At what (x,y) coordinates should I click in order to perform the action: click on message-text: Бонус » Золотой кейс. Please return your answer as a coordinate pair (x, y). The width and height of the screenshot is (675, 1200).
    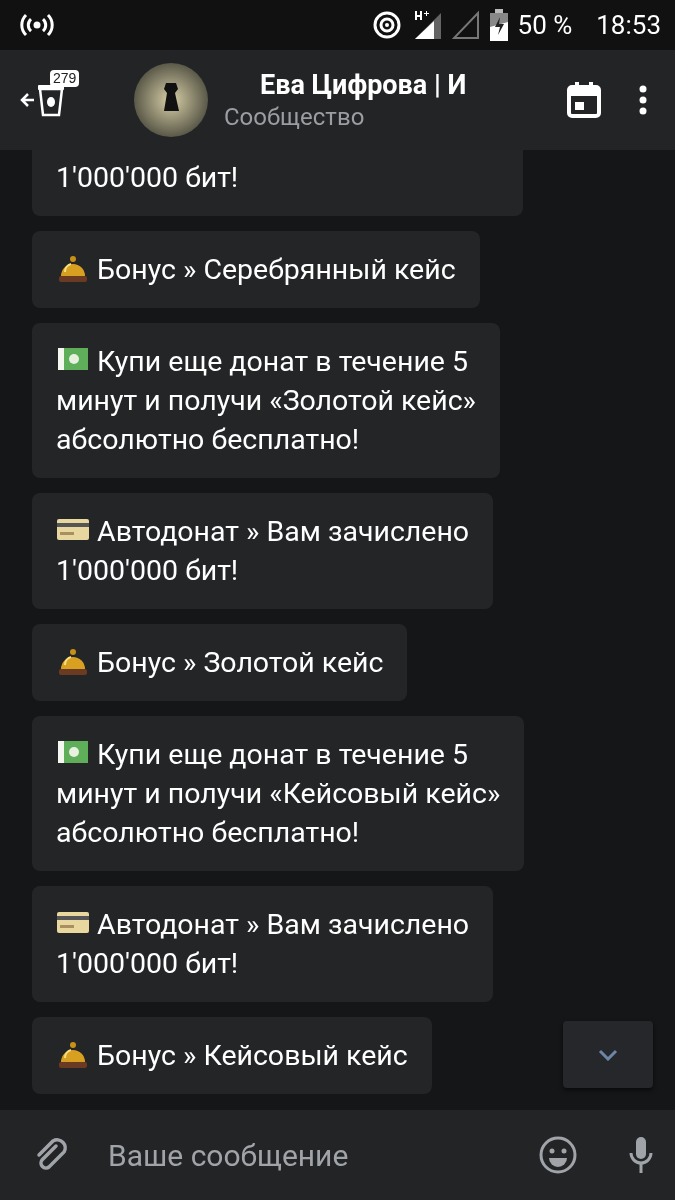
    Looking at the image, I should click on (220, 662).